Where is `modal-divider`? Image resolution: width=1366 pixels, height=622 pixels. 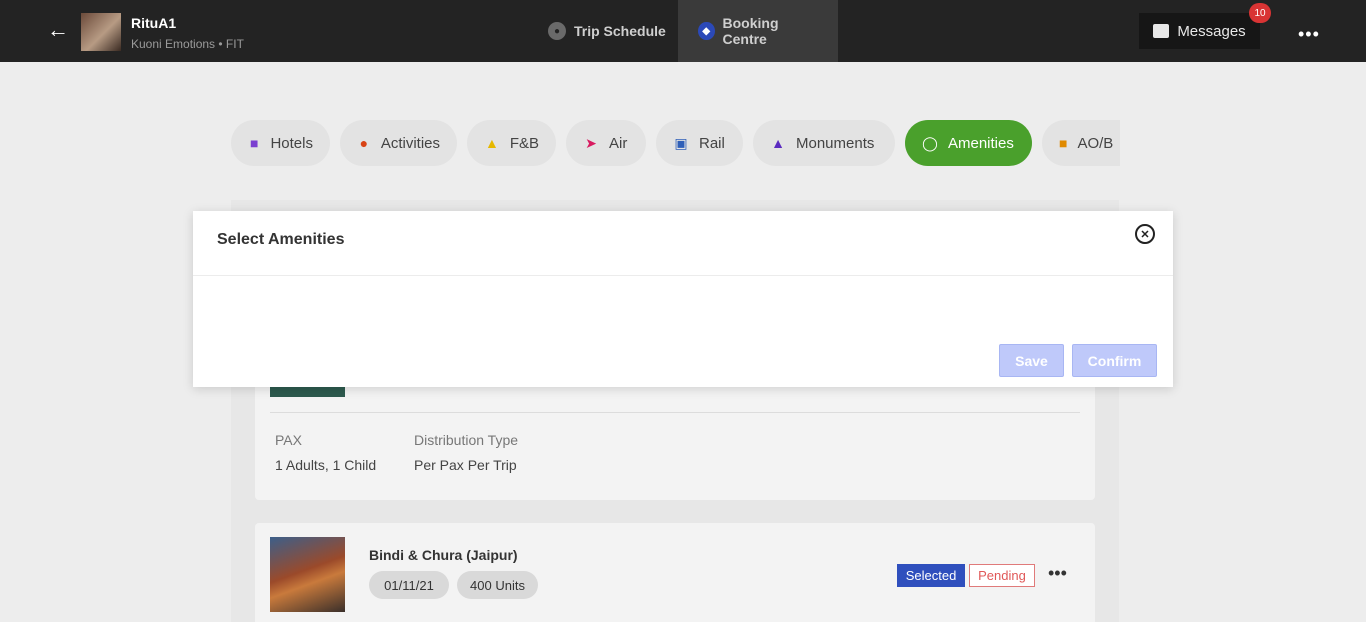
modal-divider is located at coordinates (683, 275).